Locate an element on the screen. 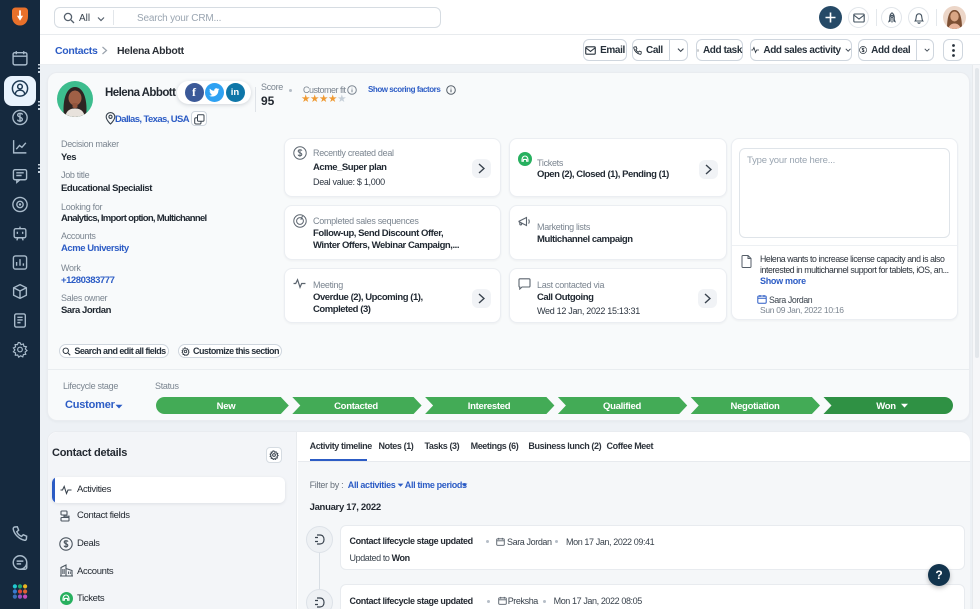 Image resolution: width=980 pixels, height=609 pixels. svg-text: Contacted is located at coordinates (356, 406).